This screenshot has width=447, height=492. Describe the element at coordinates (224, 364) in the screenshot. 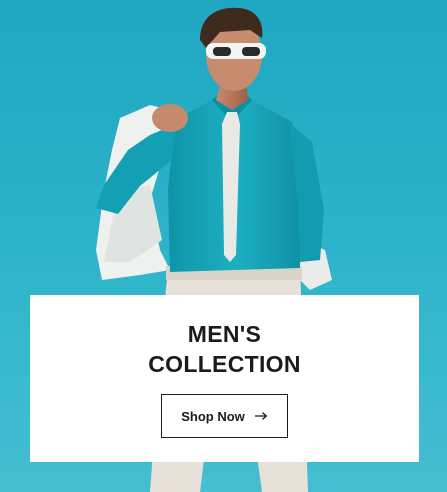

I see `promo-title-line-2: COLLECTION` at that location.